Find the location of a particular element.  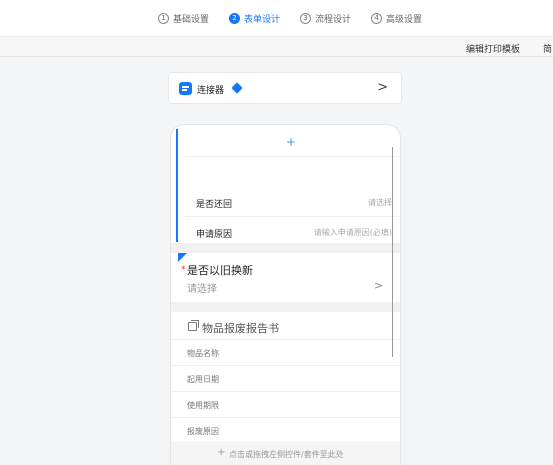

sub-field-label: 使用期限 is located at coordinates (203, 405).